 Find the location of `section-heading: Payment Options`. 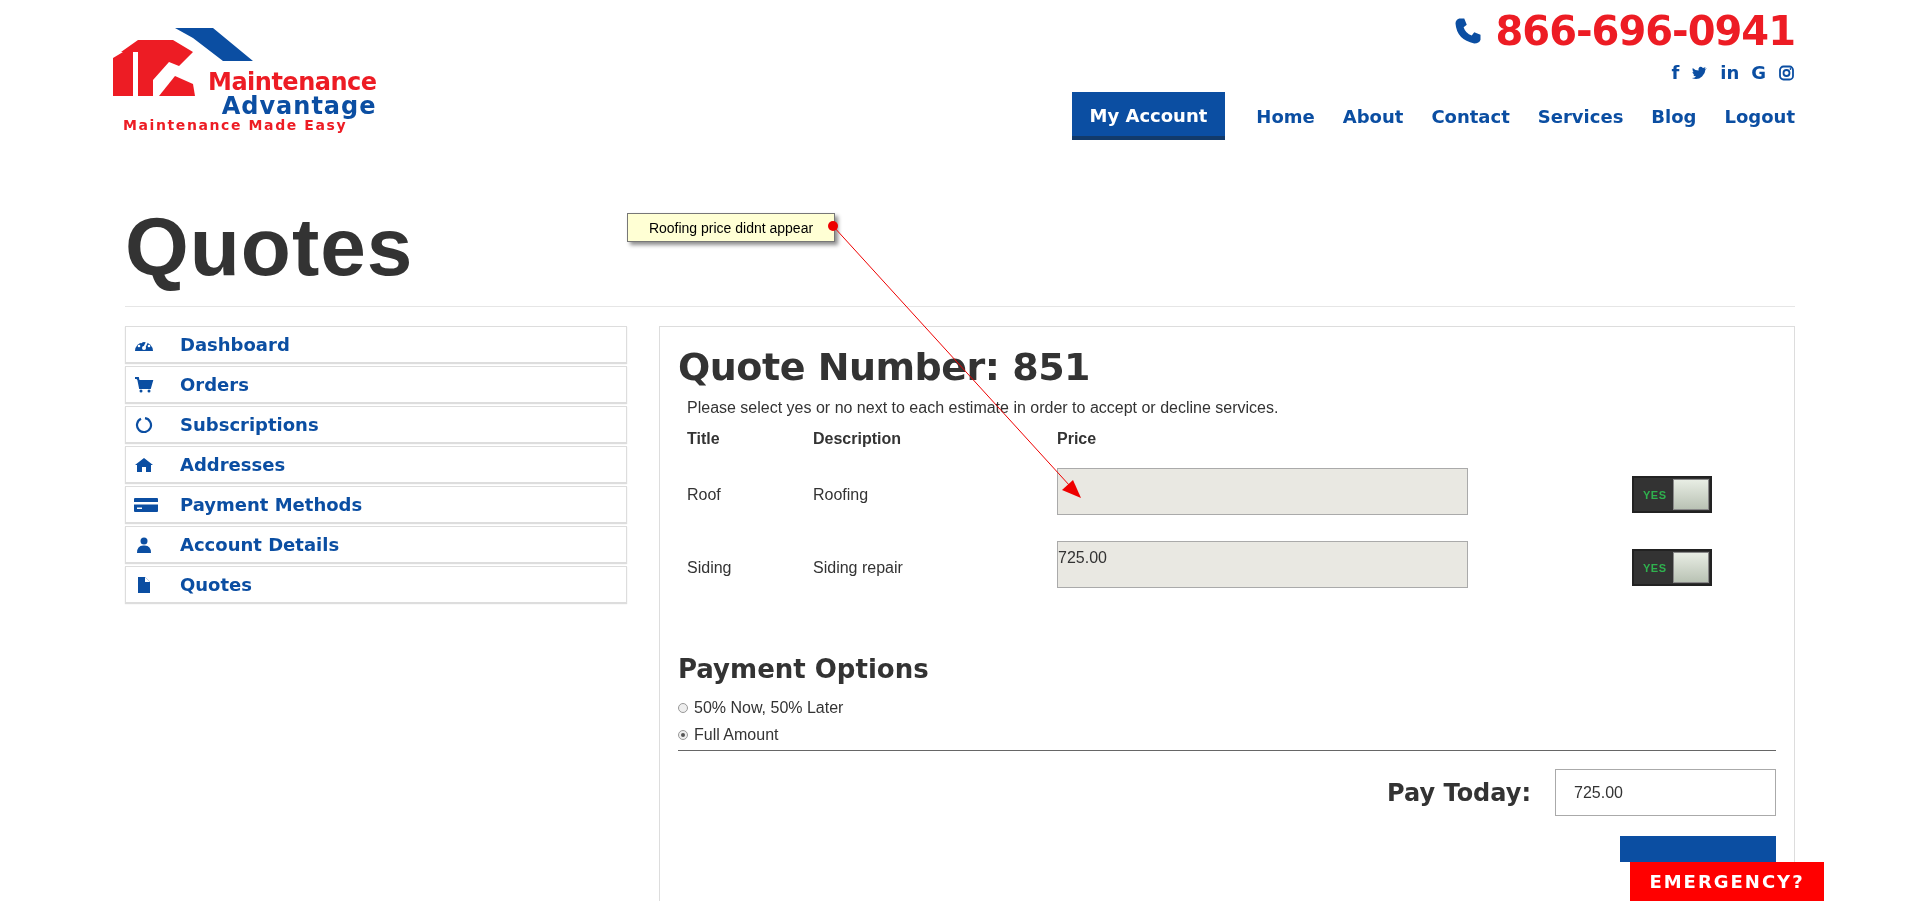

section-heading: Payment Options is located at coordinates (804, 669).